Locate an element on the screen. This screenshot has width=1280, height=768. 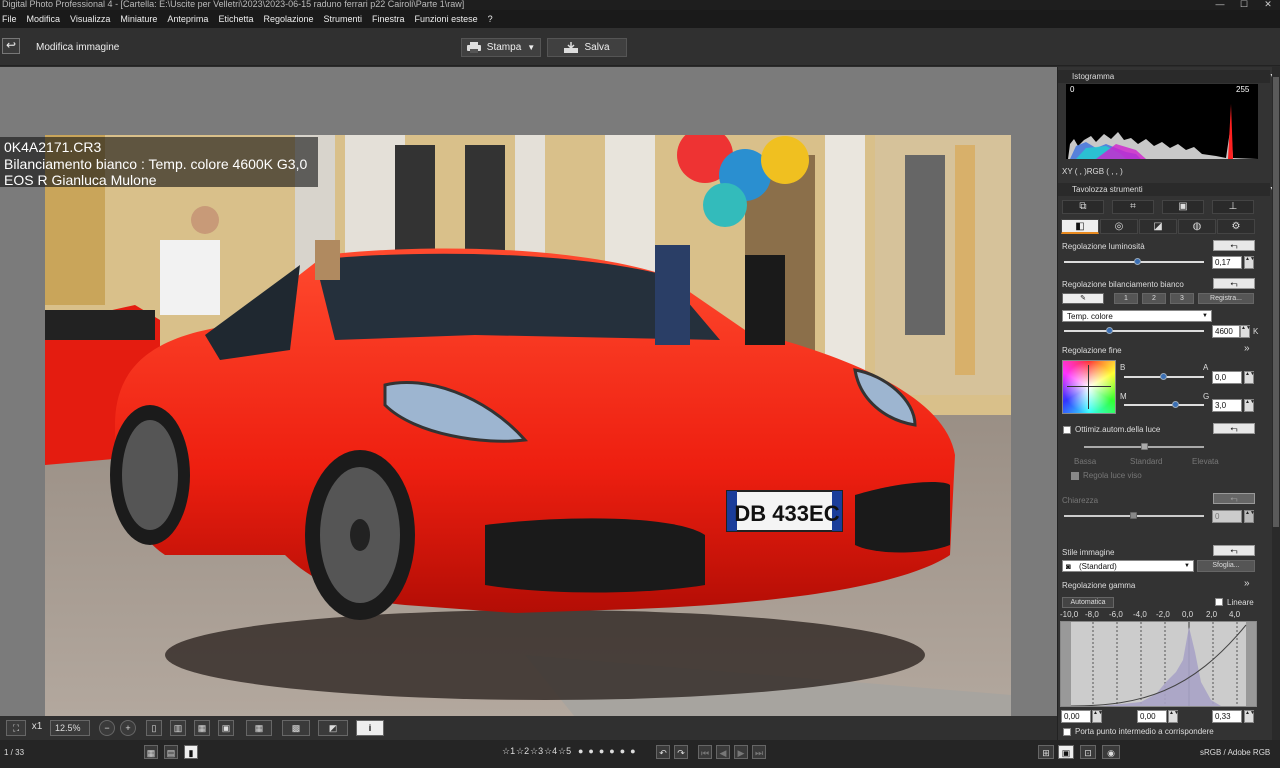
capture-icon: ⊡ is located at coordinates (1088, 752).